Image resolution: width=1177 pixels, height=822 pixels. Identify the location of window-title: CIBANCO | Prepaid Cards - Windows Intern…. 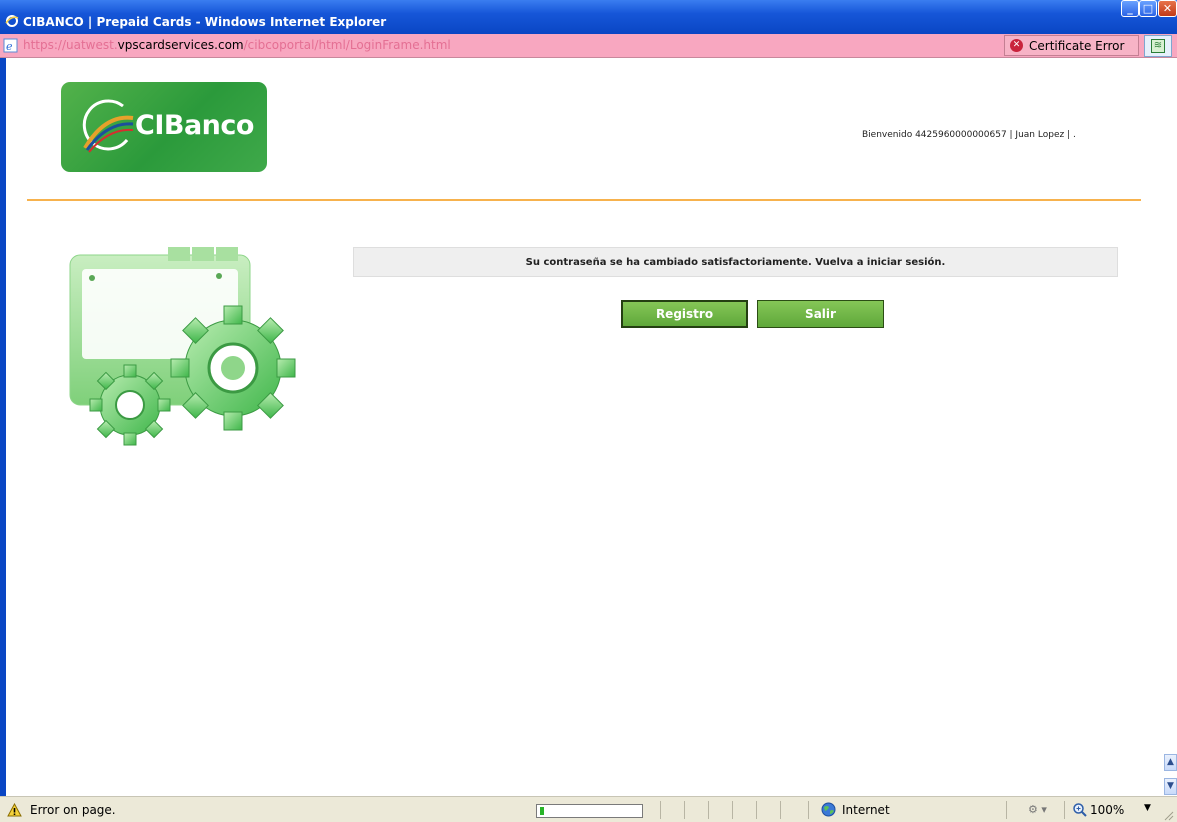
(205, 22).